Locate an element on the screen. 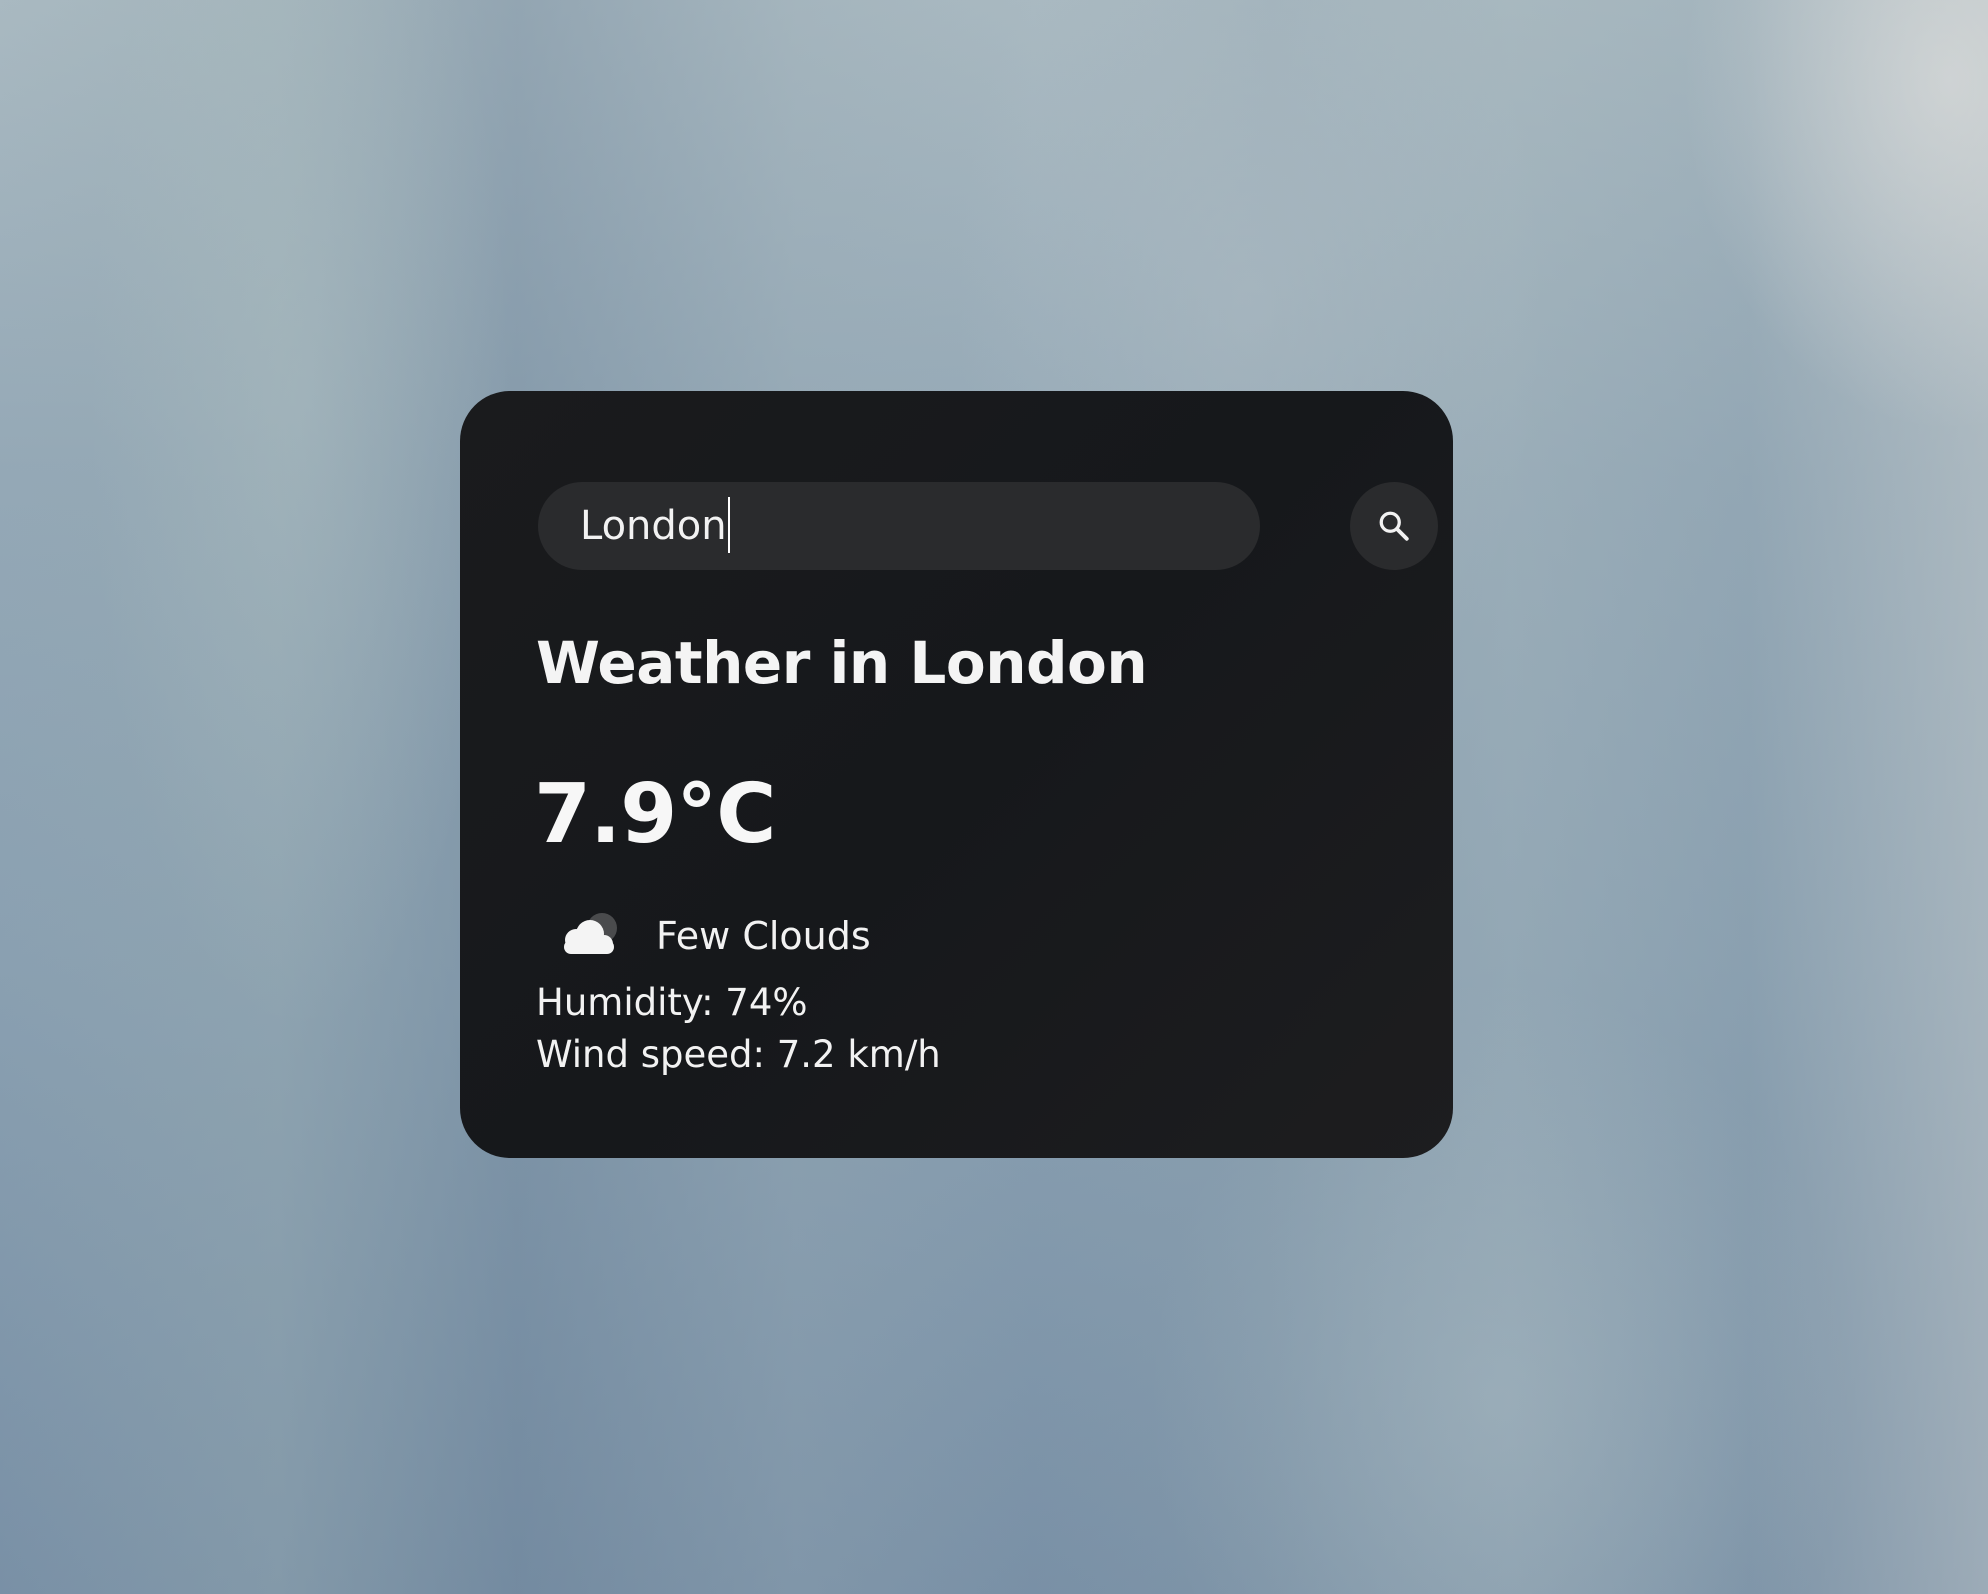 The image size is (1988, 1594). search-bar: London is located at coordinates (988, 526).